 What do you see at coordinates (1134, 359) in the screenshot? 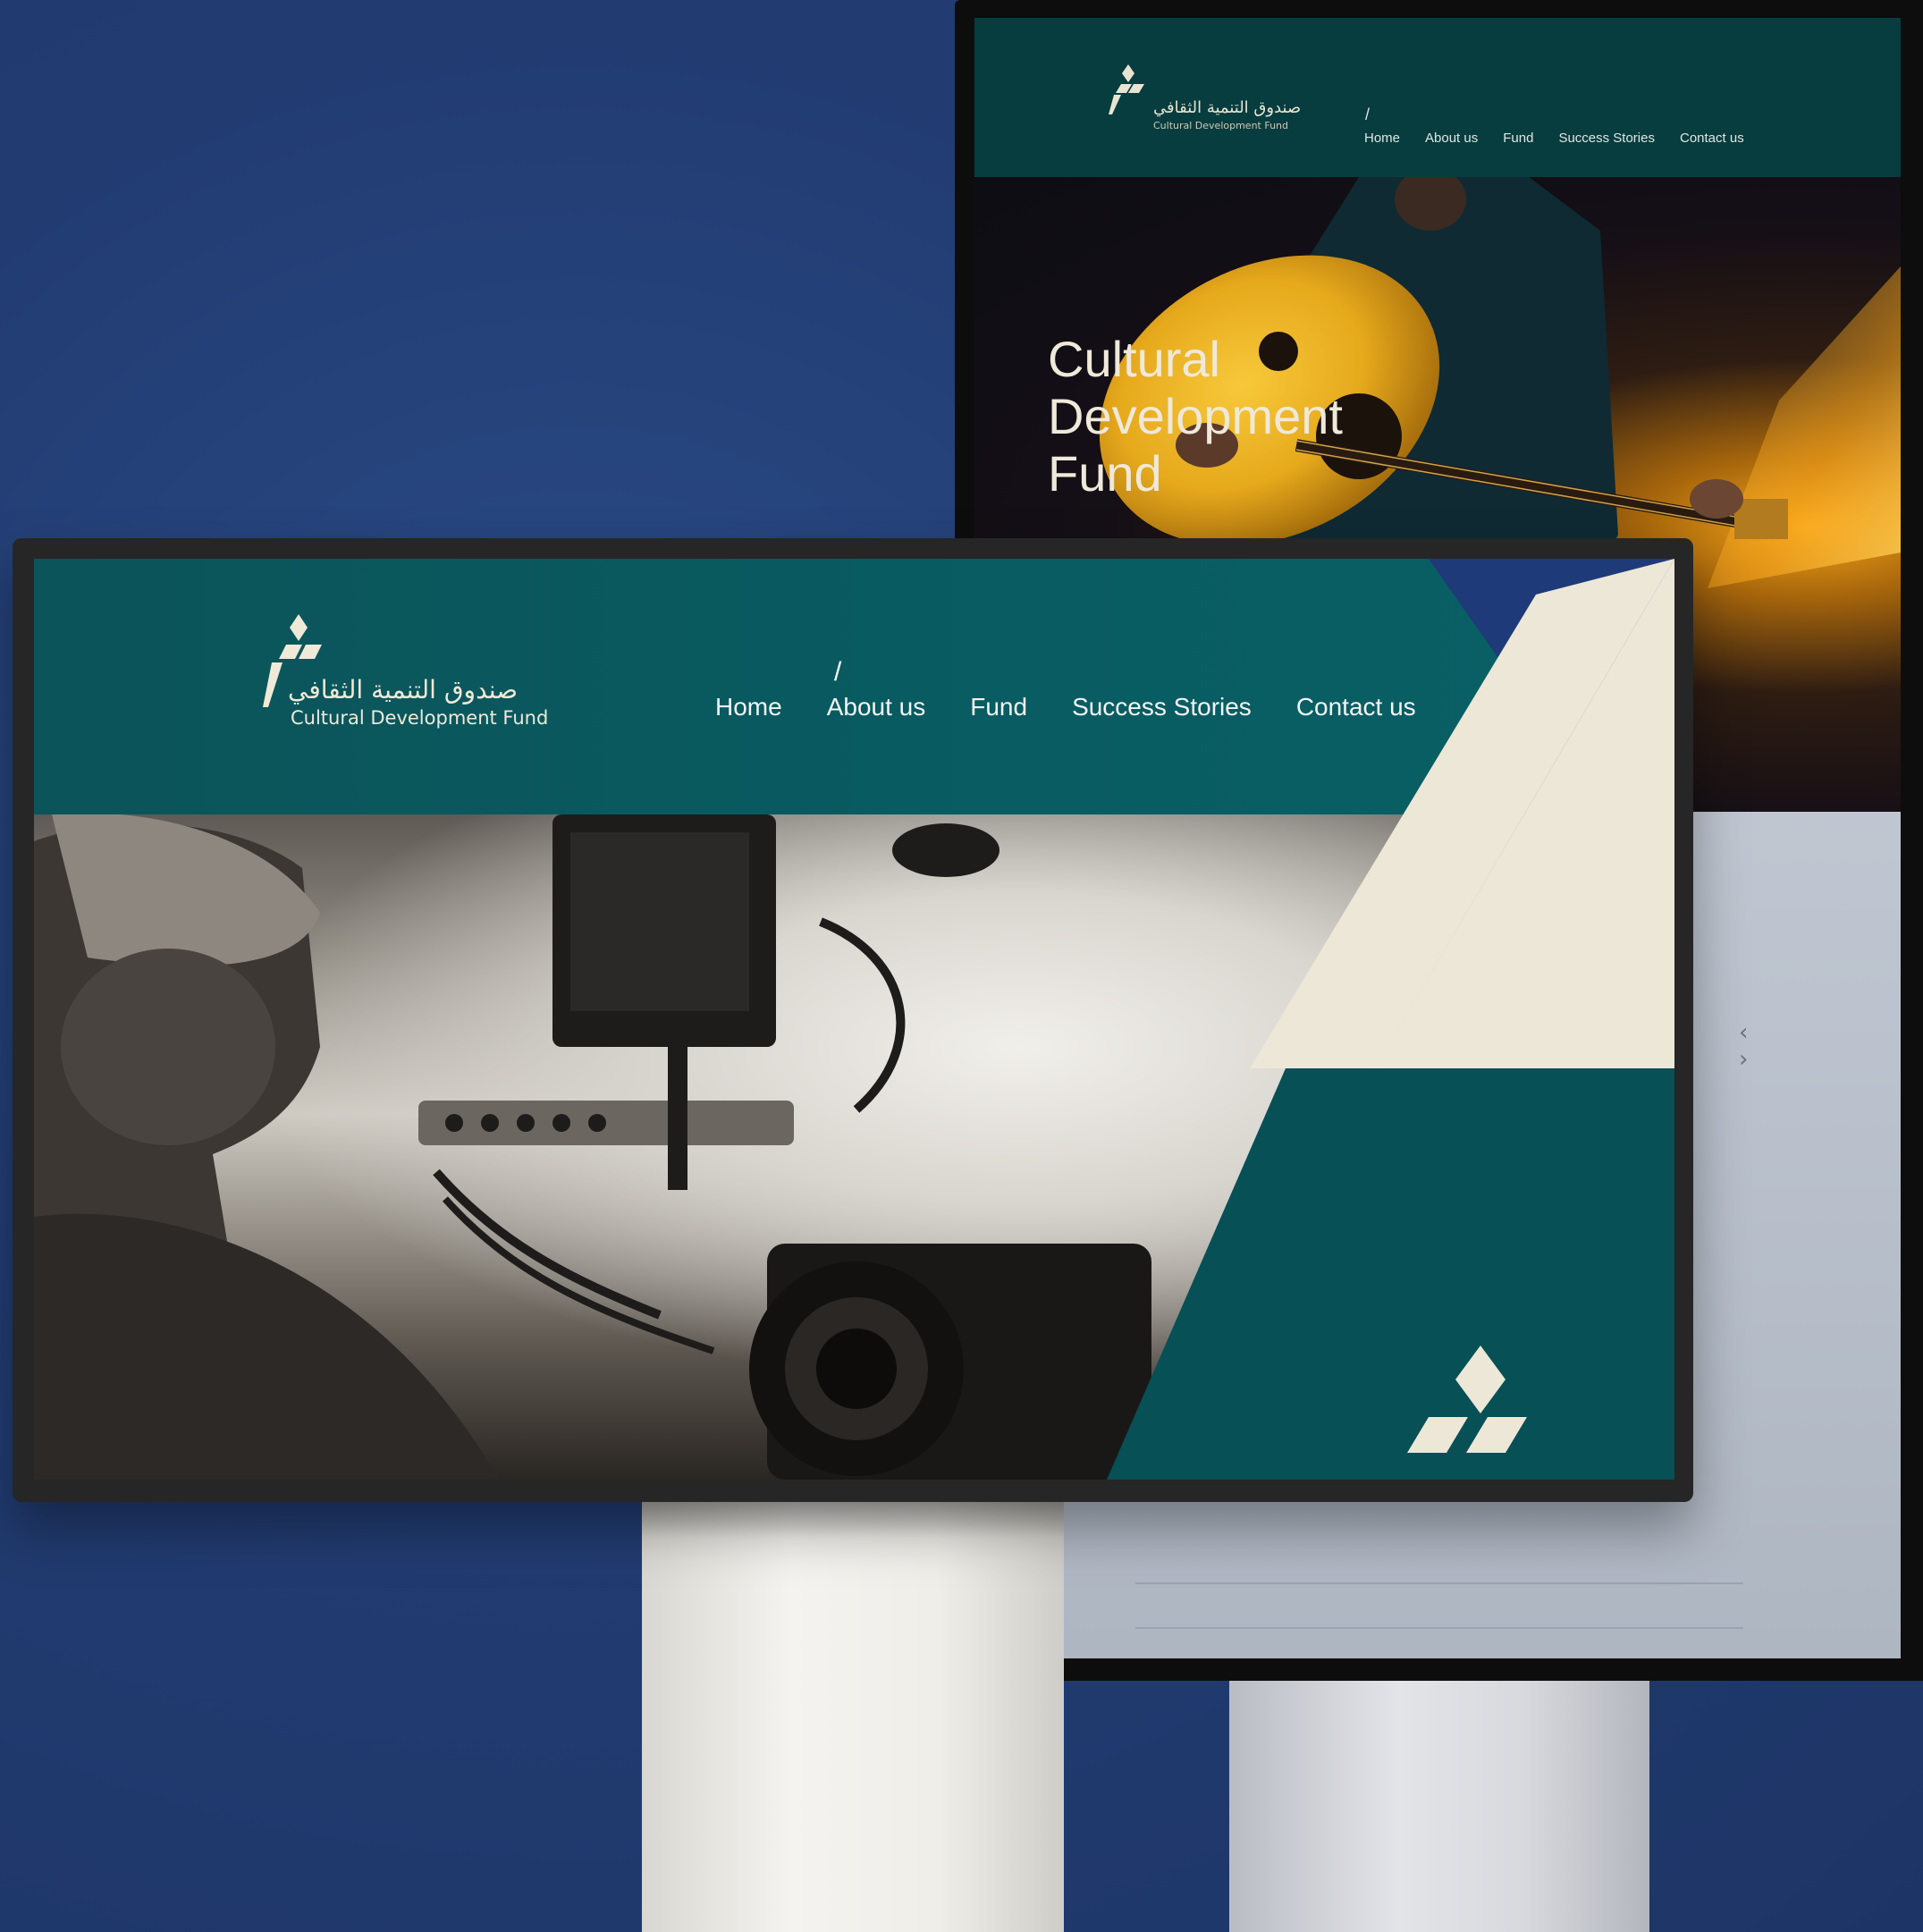
I see `hero-title-line-1: Cultural` at bounding box center [1134, 359].